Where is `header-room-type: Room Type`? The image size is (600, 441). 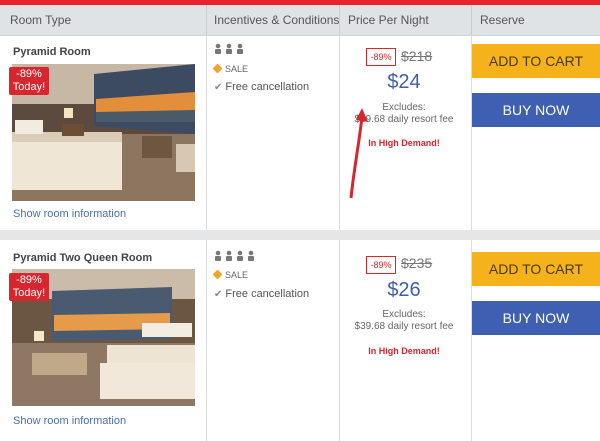
header-room-type: Room Type is located at coordinates (41, 20).